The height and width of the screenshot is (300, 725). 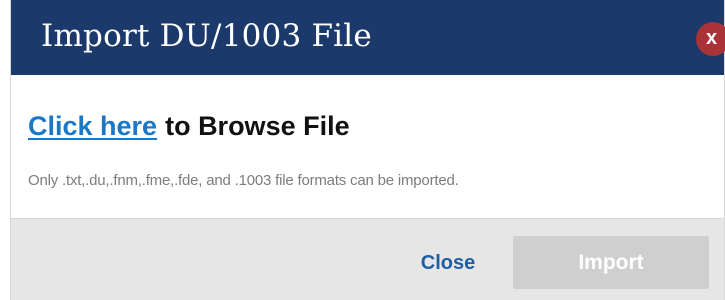 I want to click on browse-line: Click here to Browse File, so click(x=189, y=126).